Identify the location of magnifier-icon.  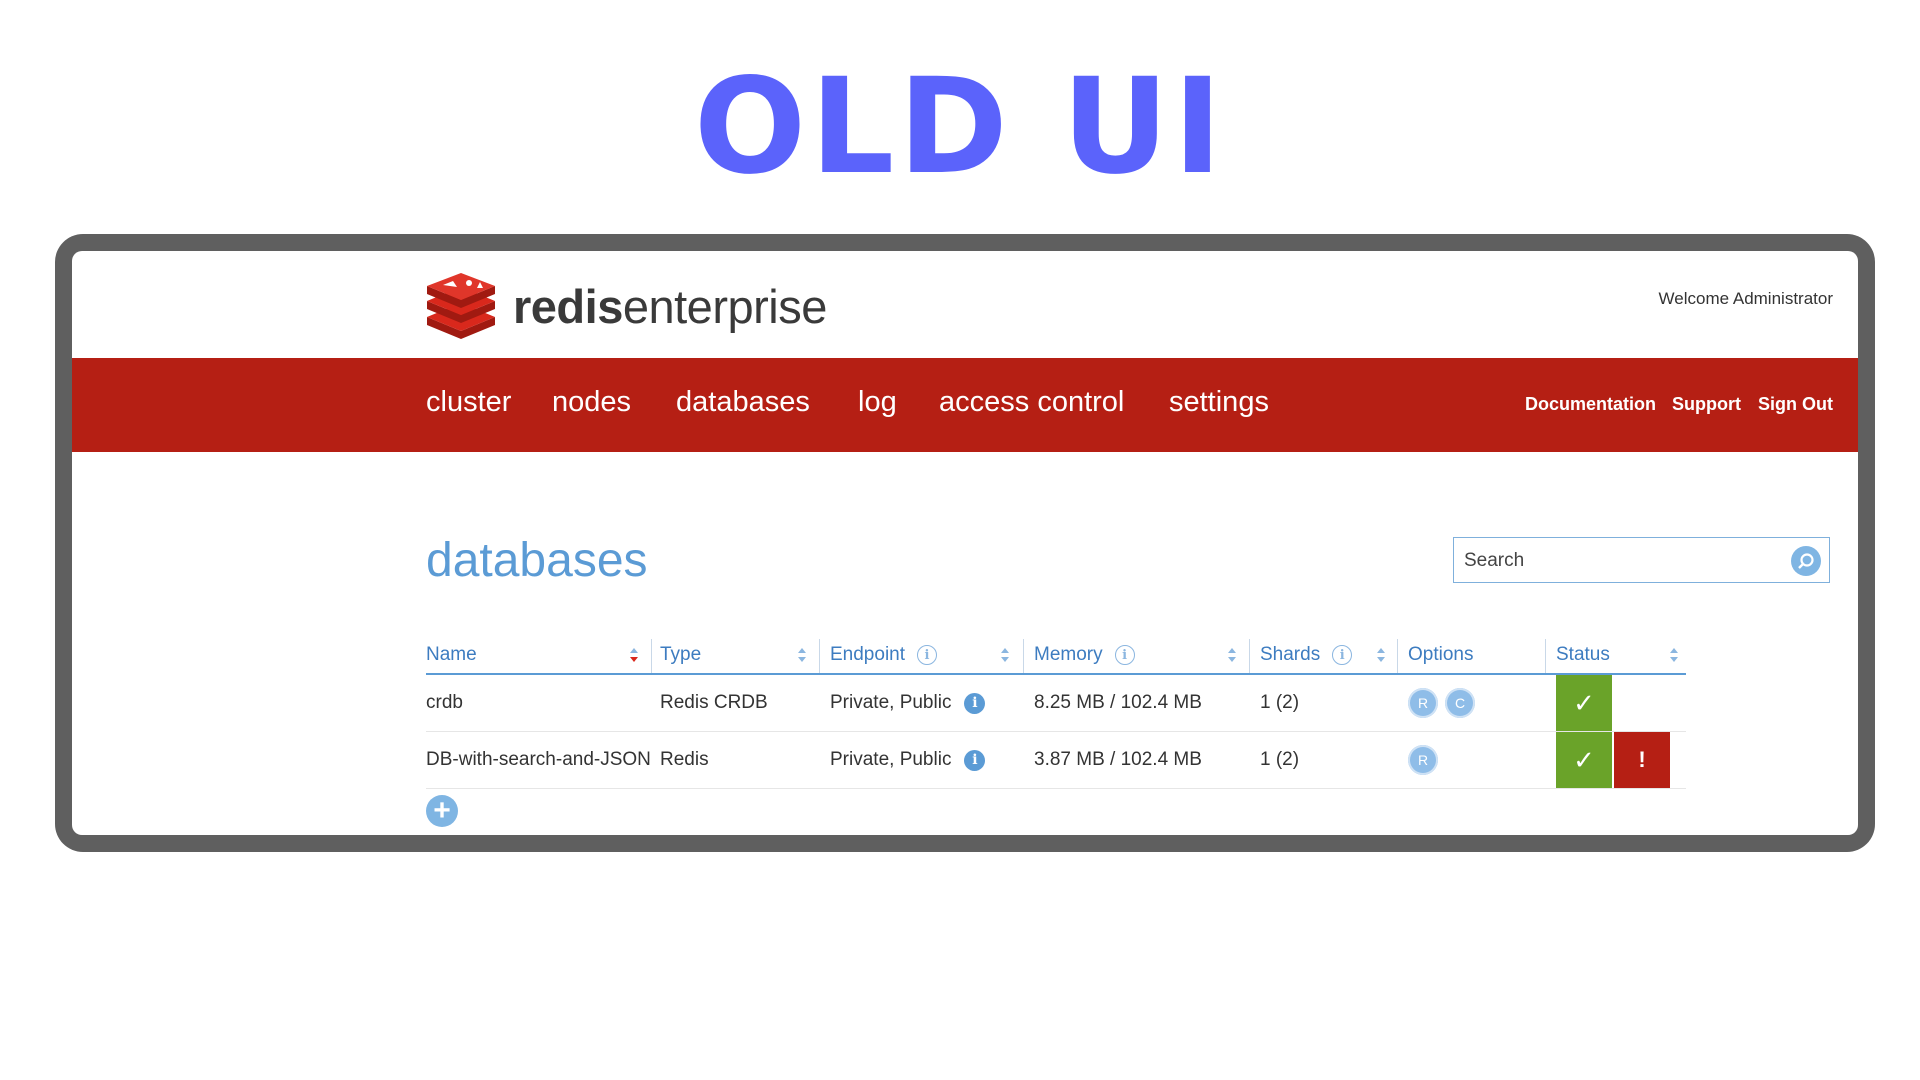
(1806, 561).